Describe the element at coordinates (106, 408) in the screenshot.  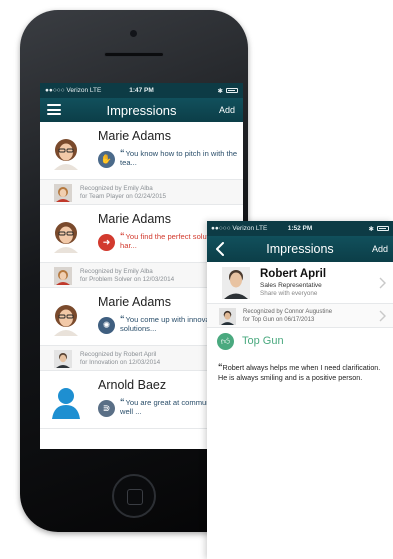
I see `signal-icon: ⋑` at that location.